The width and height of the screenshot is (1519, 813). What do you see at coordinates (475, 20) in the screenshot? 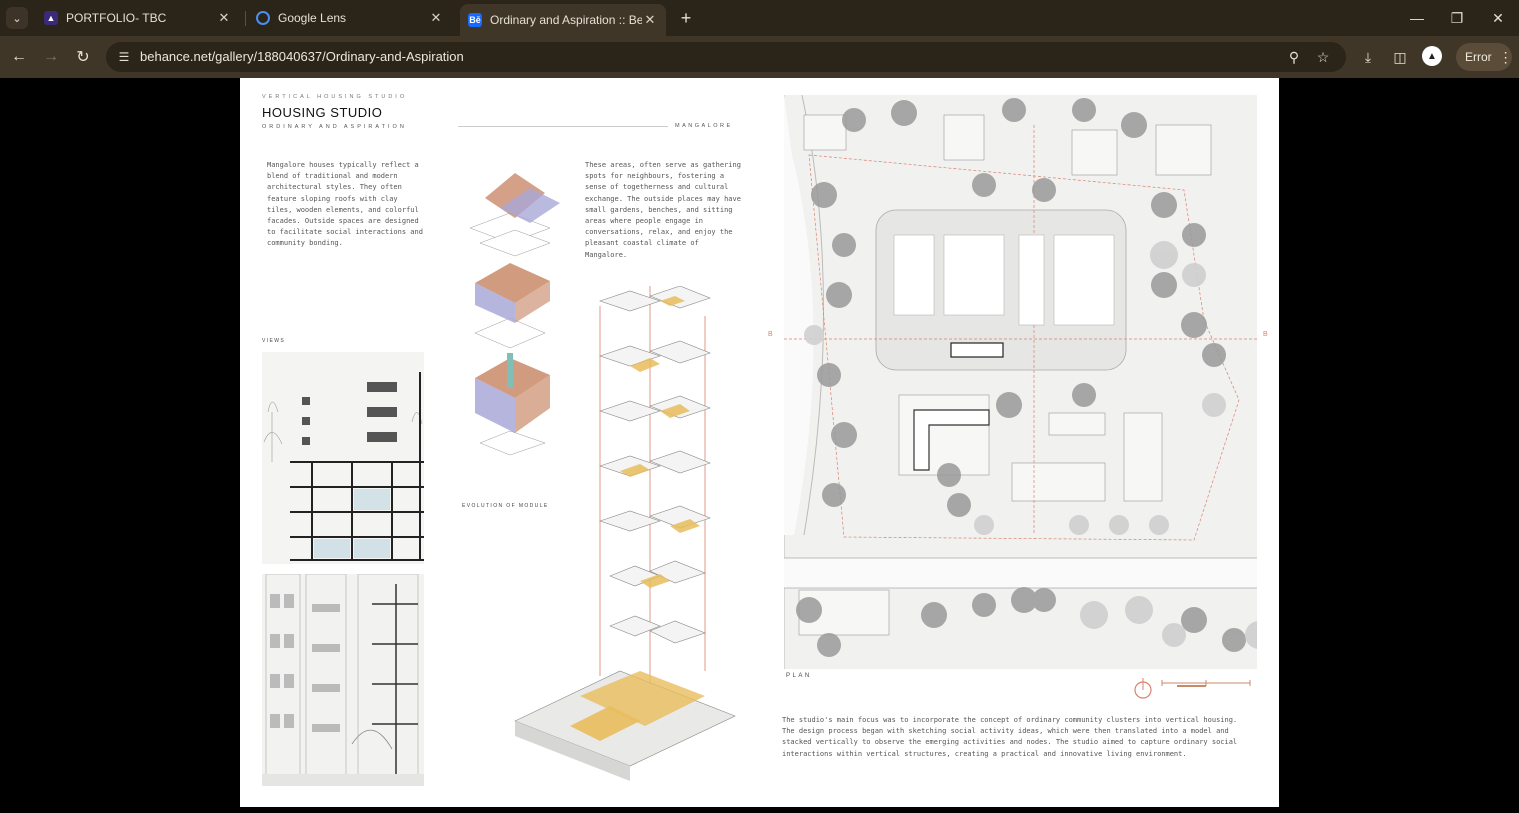
I see `behance-icon: Bē` at bounding box center [475, 20].